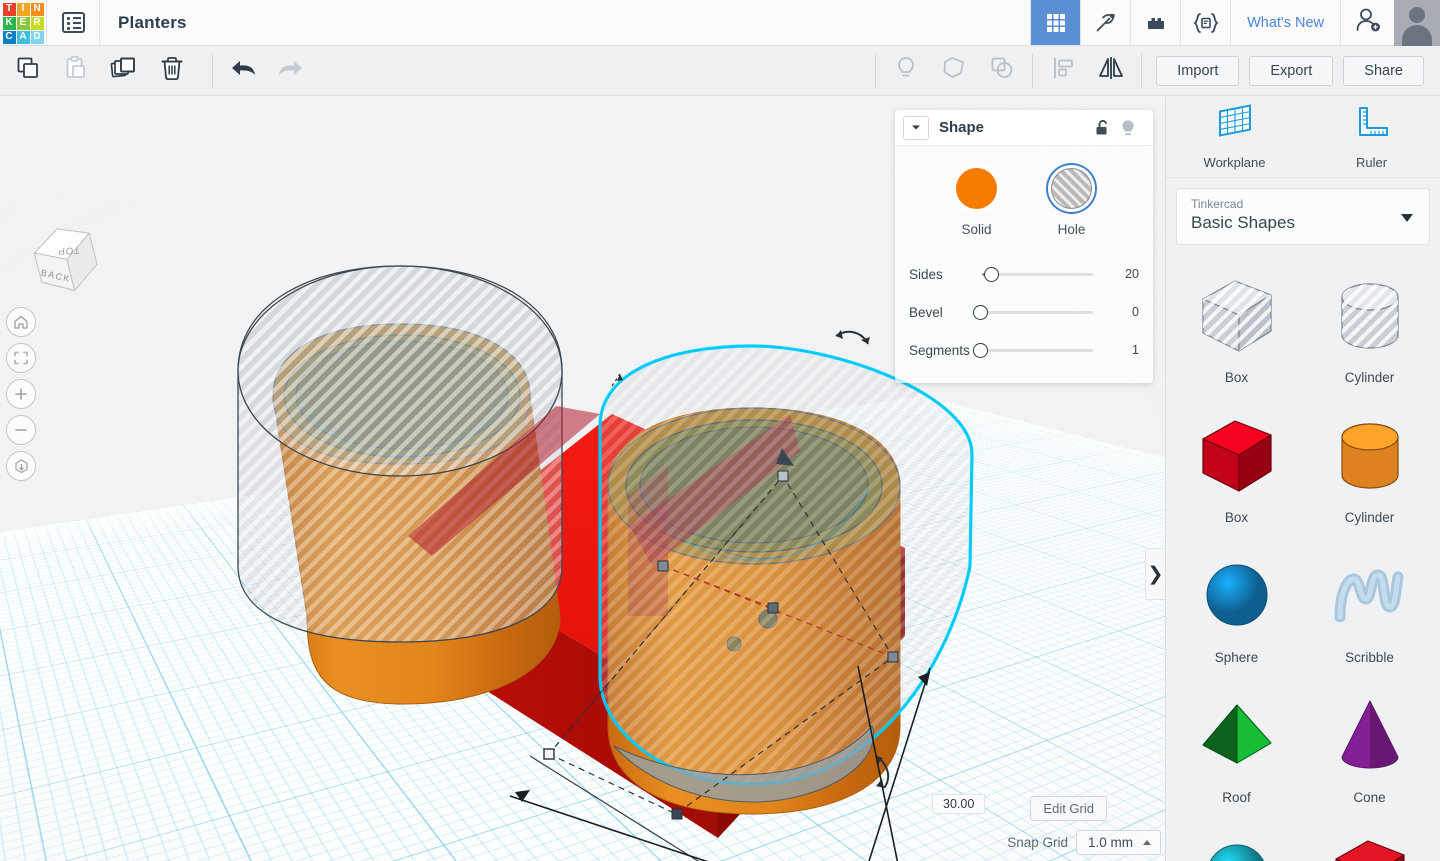  Describe the element at coordinates (1237, 473) in the screenshot. I see `shape-box-solid: Box` at that location.